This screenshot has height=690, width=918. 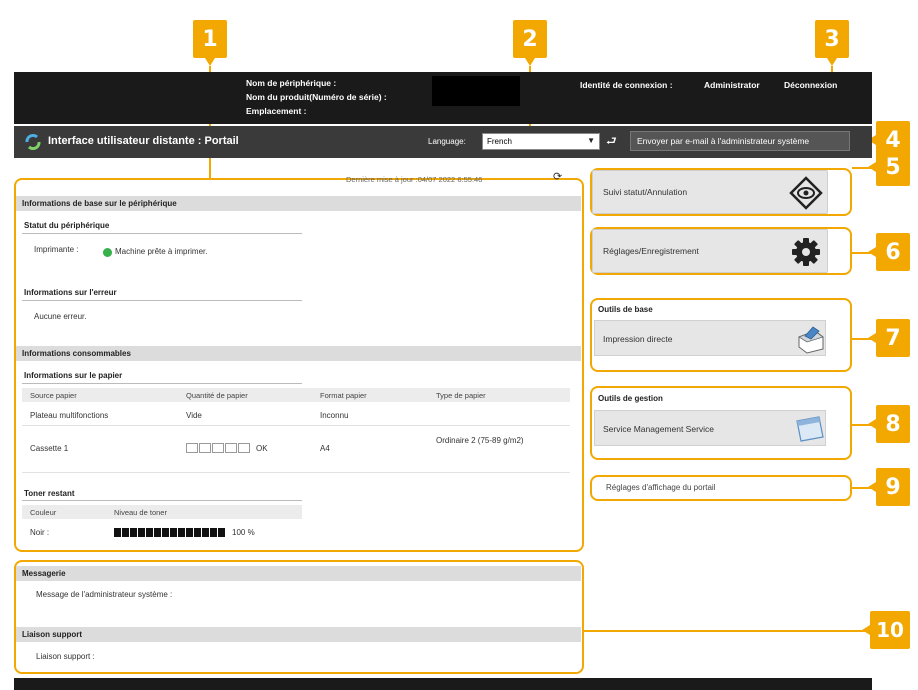 What do you see at coordinates (53, 395) in the screenshot?
I see `col-paper-source: Source papier` at bounding box center [53, 395].